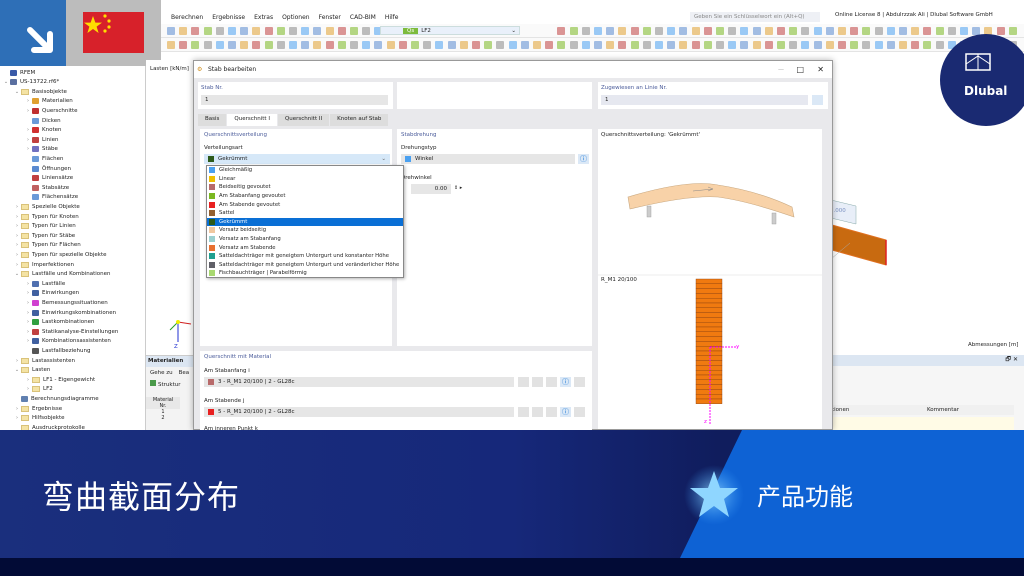 Image resolution: width=1024 pixels, height=576 pixels. What do you see at coordinates (305, 170) in the screenshot?
I see `dropdown-option: Gleichmäßig` at bounding box center [305, 170].